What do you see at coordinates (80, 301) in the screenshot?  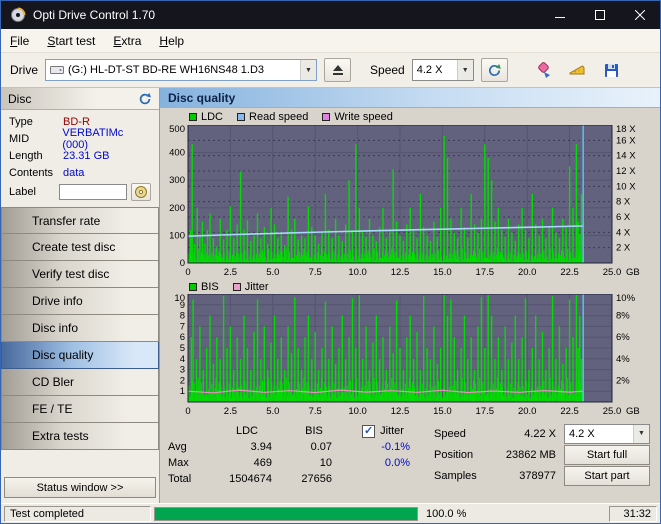 I see `sidebar-item-drive-info: Drive info` at bounding box center [80, 301].